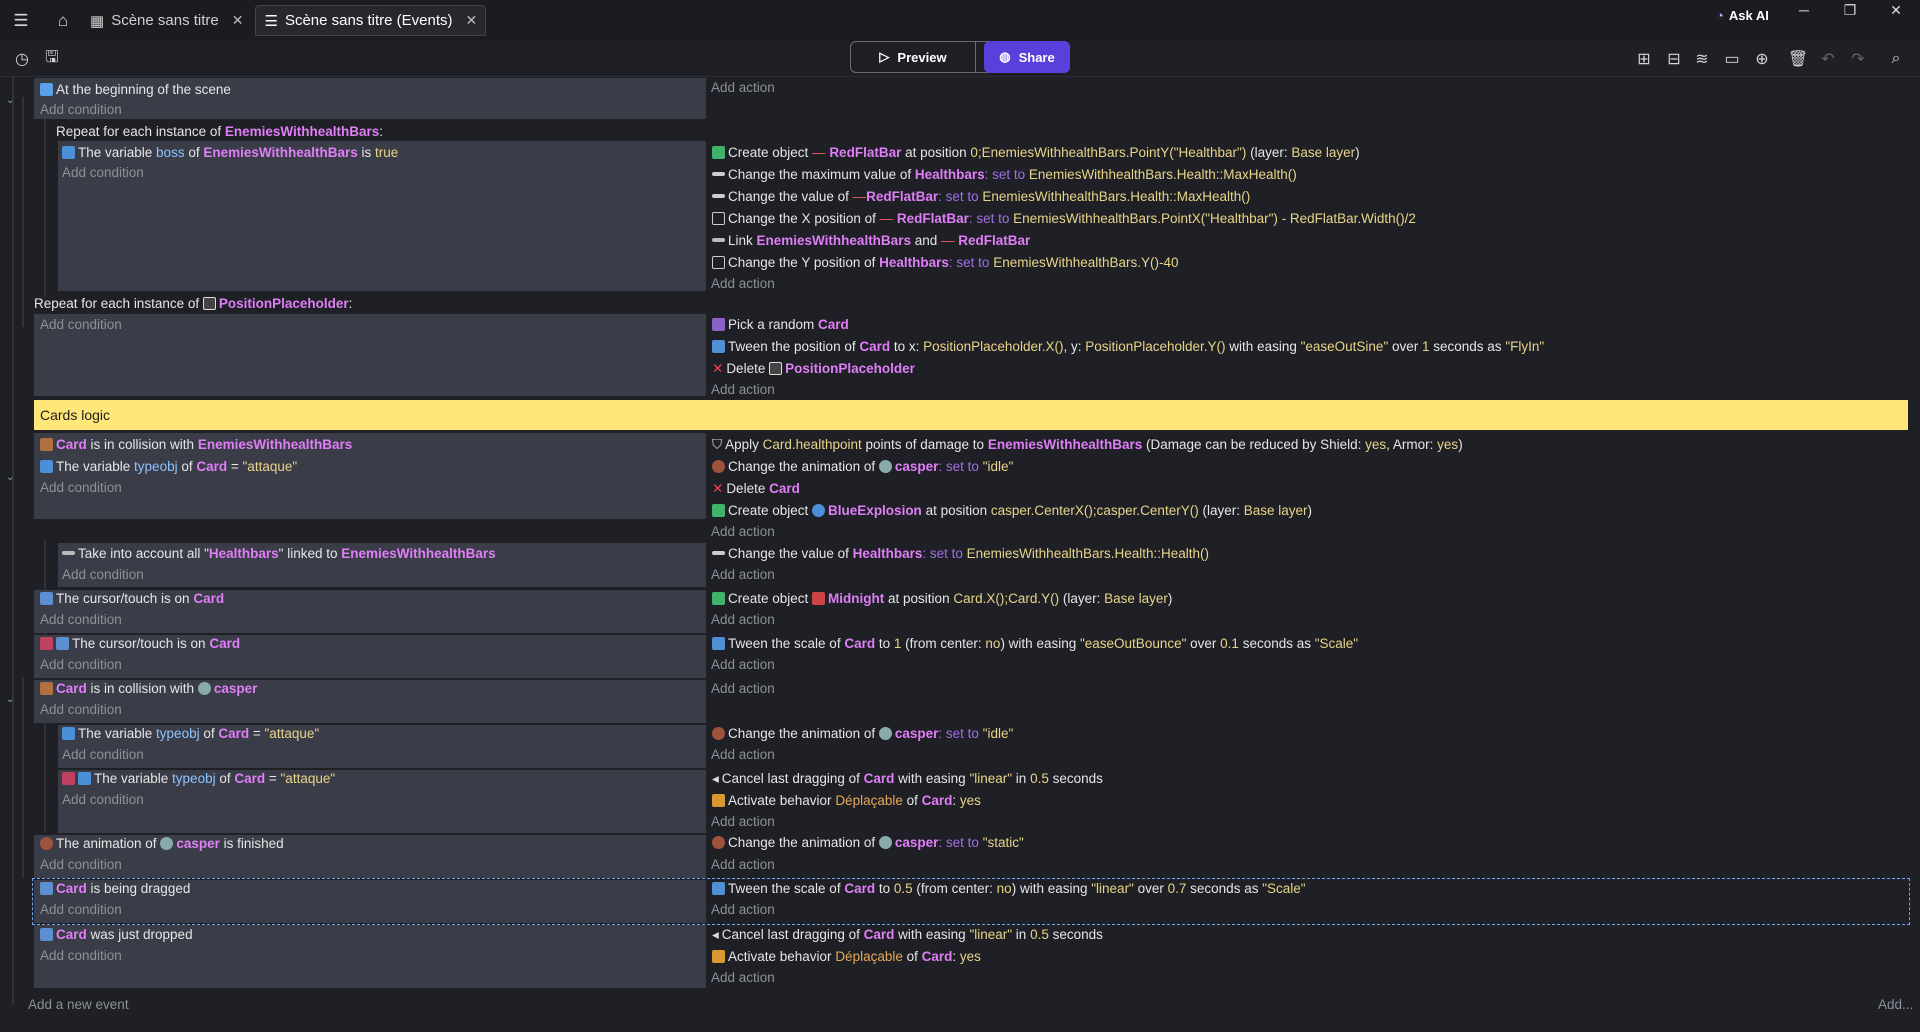 Image resolution: width=1920 pixels, height=1032 pixels. Describe the element at coordinates (1858, 59) in the screenshot. I see `redo-icon: ↷` at that location.